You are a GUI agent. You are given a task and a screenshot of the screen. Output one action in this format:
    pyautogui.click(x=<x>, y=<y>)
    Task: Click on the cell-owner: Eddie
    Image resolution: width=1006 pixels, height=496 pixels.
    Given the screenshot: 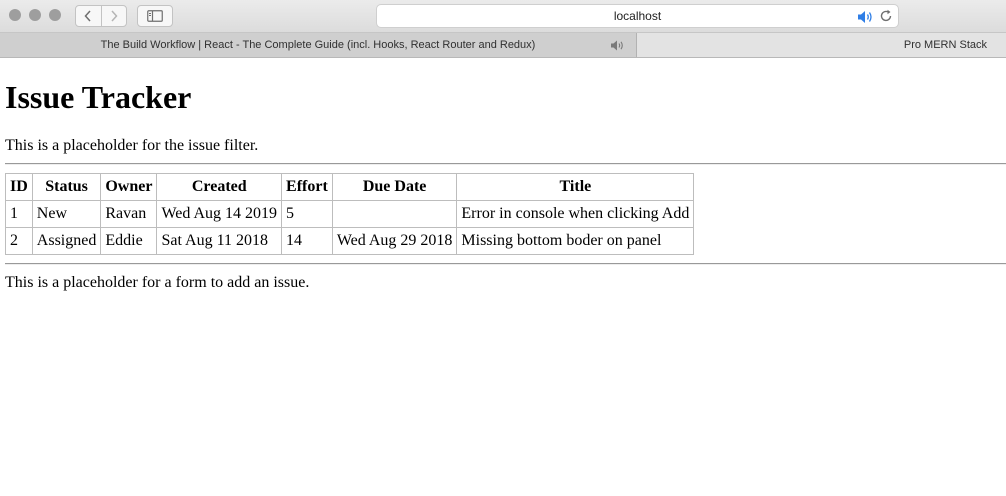 What is the action you would take?
    pyautogui.click(x=129, y=241)
    